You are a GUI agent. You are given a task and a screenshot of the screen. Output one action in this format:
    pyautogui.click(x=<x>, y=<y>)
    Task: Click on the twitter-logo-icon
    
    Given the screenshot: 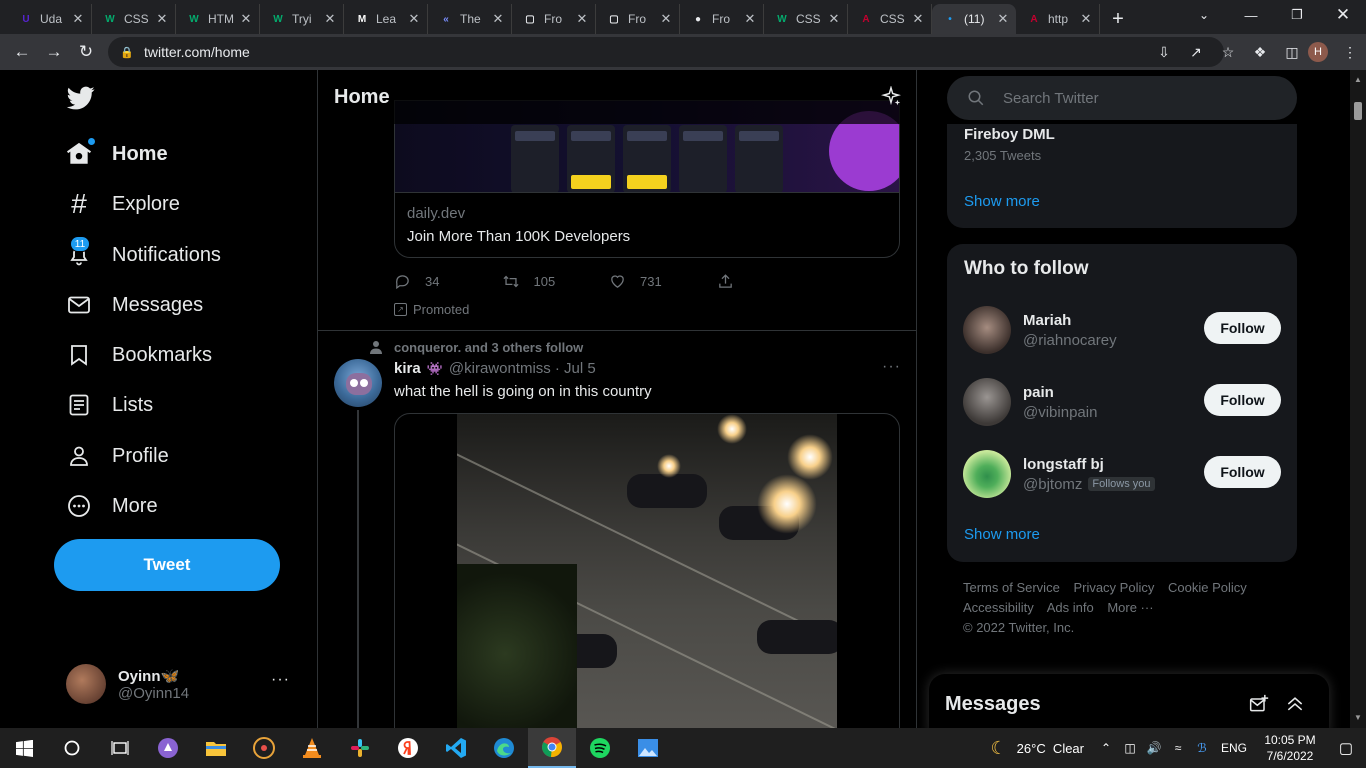 What is the action you would take?
    pyautogui.click(x=81, y=98)
    